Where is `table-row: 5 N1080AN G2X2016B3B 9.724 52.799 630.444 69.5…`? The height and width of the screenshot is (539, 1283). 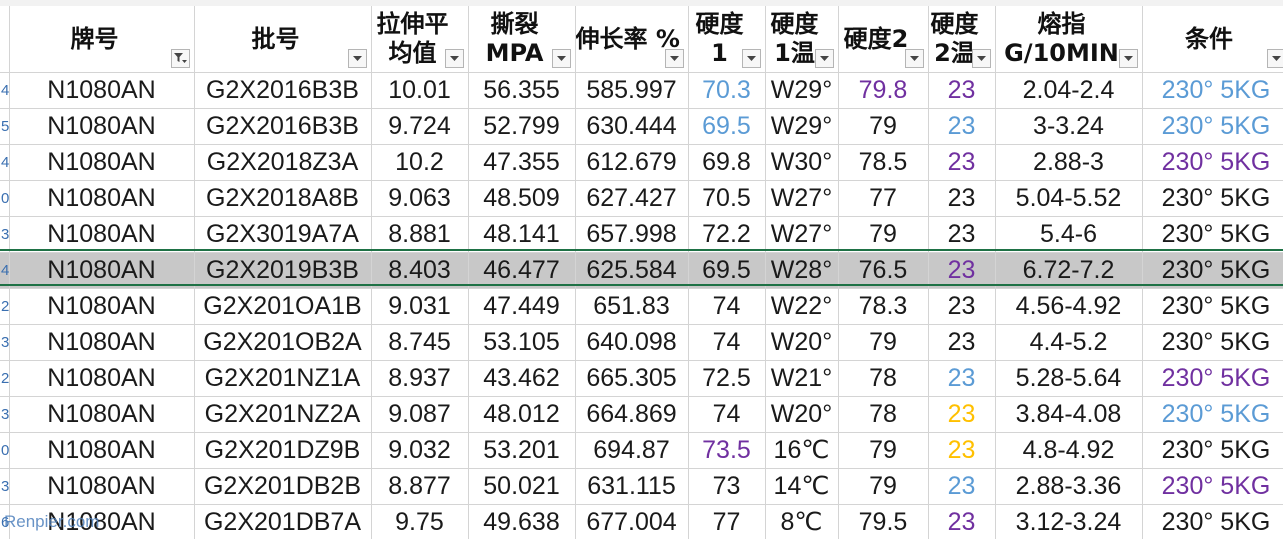 table-row: 5 N1080AN G2X2016B3B 9.724 52.799 630.444 69.5… is located at coordinates (641, 126).